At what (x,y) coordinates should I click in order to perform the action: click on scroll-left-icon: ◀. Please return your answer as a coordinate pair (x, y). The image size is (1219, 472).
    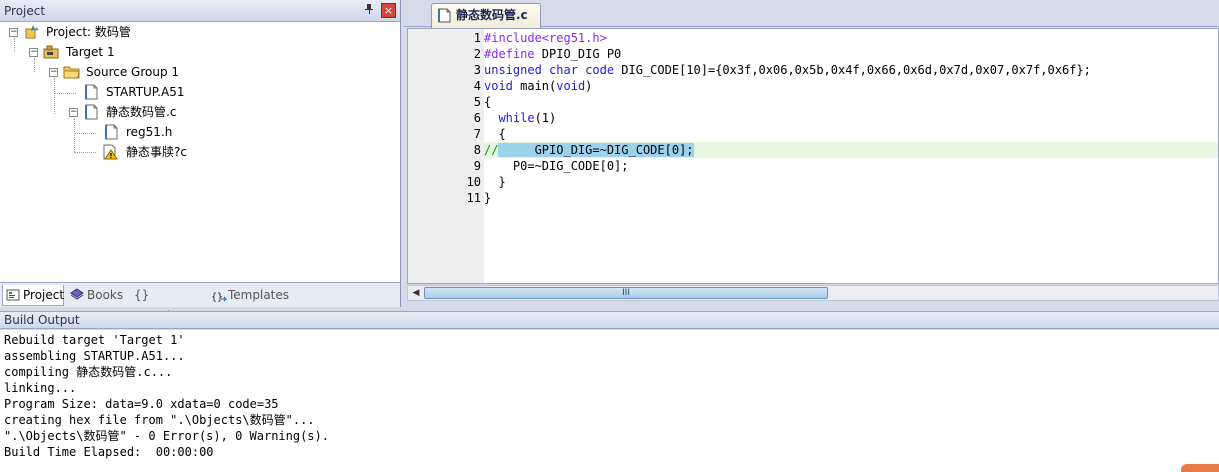
    Looking at the image, I should click on (416, 293).